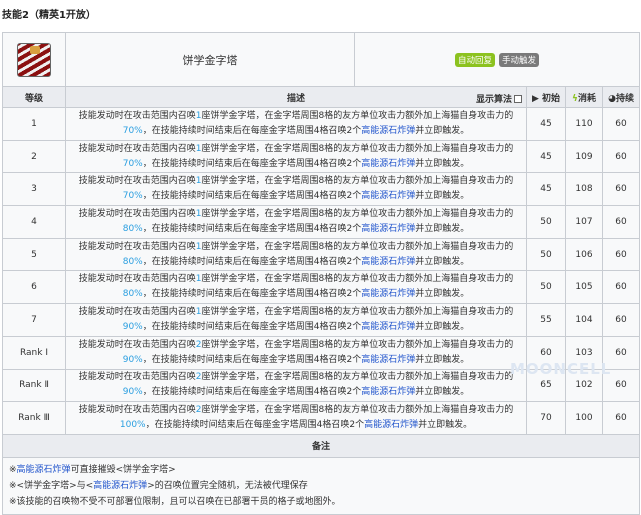 The image size is (641, 515). Describe the element at coordinates (175, 501) in the screenshot. I see `note-3: ※该技能的召唤物不受不可部署位限制，且可以召唤在已部署干员的格子或地图外。` at that location.